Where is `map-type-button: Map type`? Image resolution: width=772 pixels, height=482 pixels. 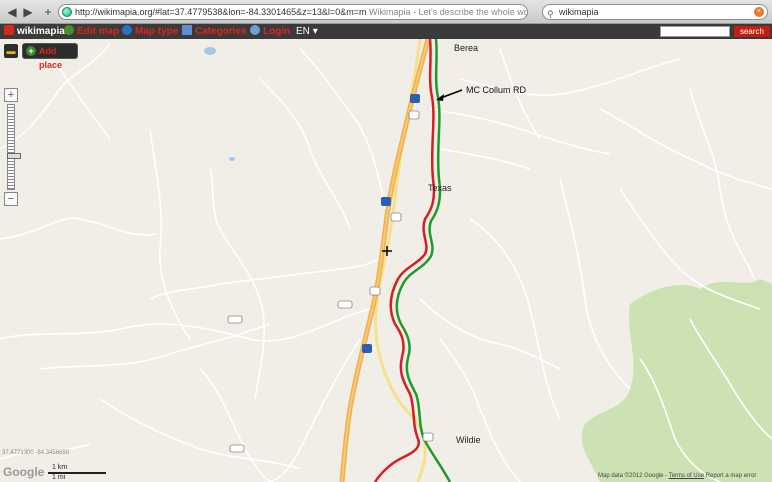
map-type-button: Map type is located at coordinates (150, 31).